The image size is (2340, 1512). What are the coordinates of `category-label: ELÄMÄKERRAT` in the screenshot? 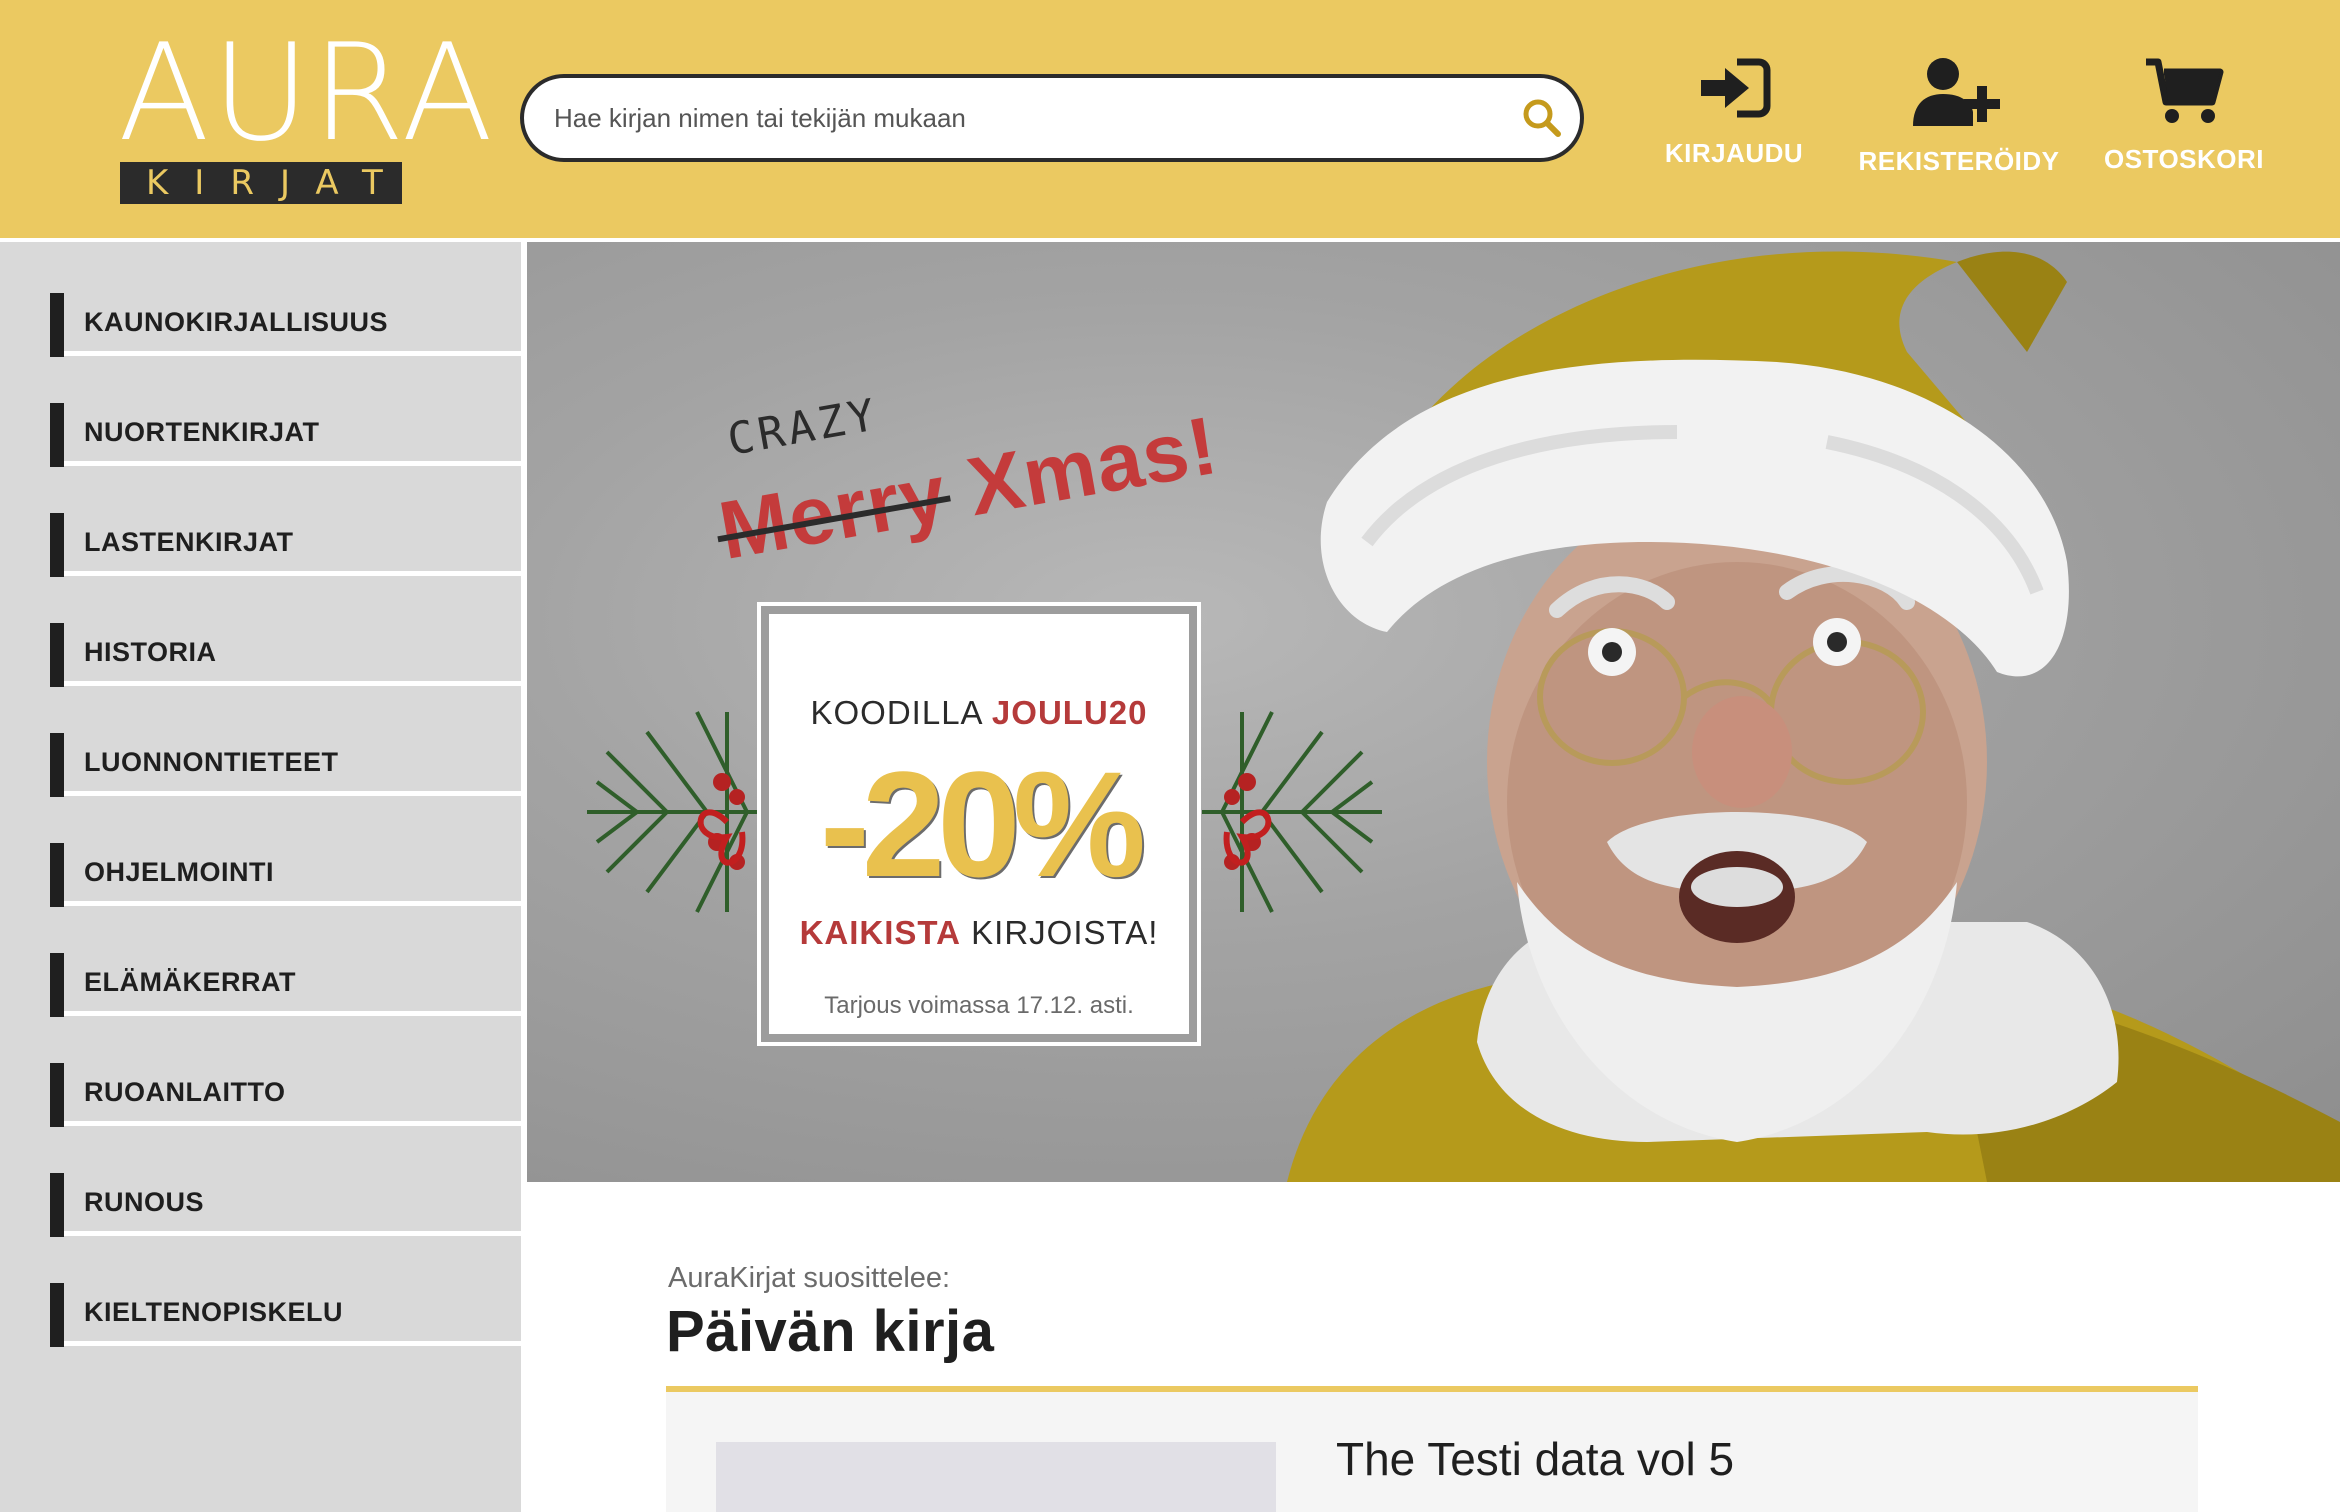 It's located at (190, 982).